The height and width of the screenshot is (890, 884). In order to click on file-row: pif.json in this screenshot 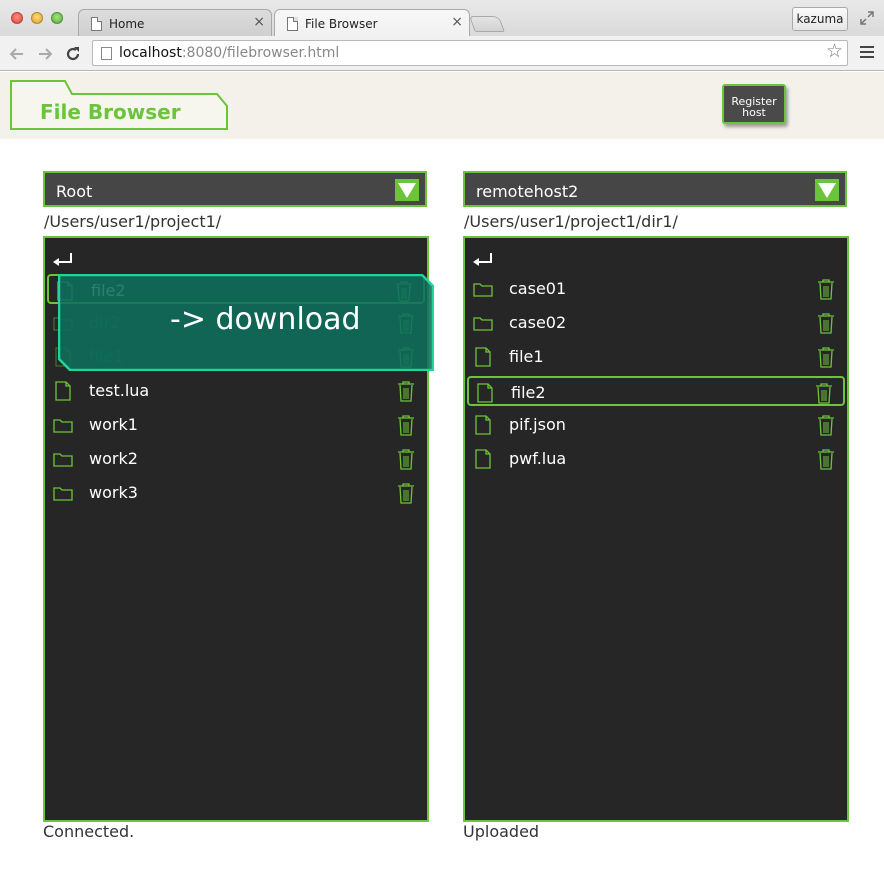, I will do `click(656, 425)`.